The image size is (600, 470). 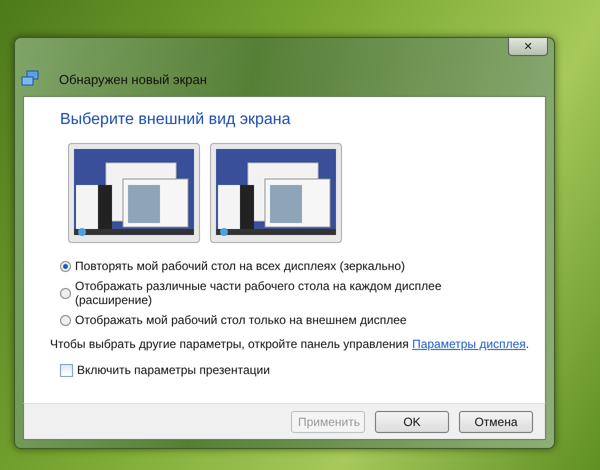 I want to click on close-button: ✕, so click(x=528, y=47).